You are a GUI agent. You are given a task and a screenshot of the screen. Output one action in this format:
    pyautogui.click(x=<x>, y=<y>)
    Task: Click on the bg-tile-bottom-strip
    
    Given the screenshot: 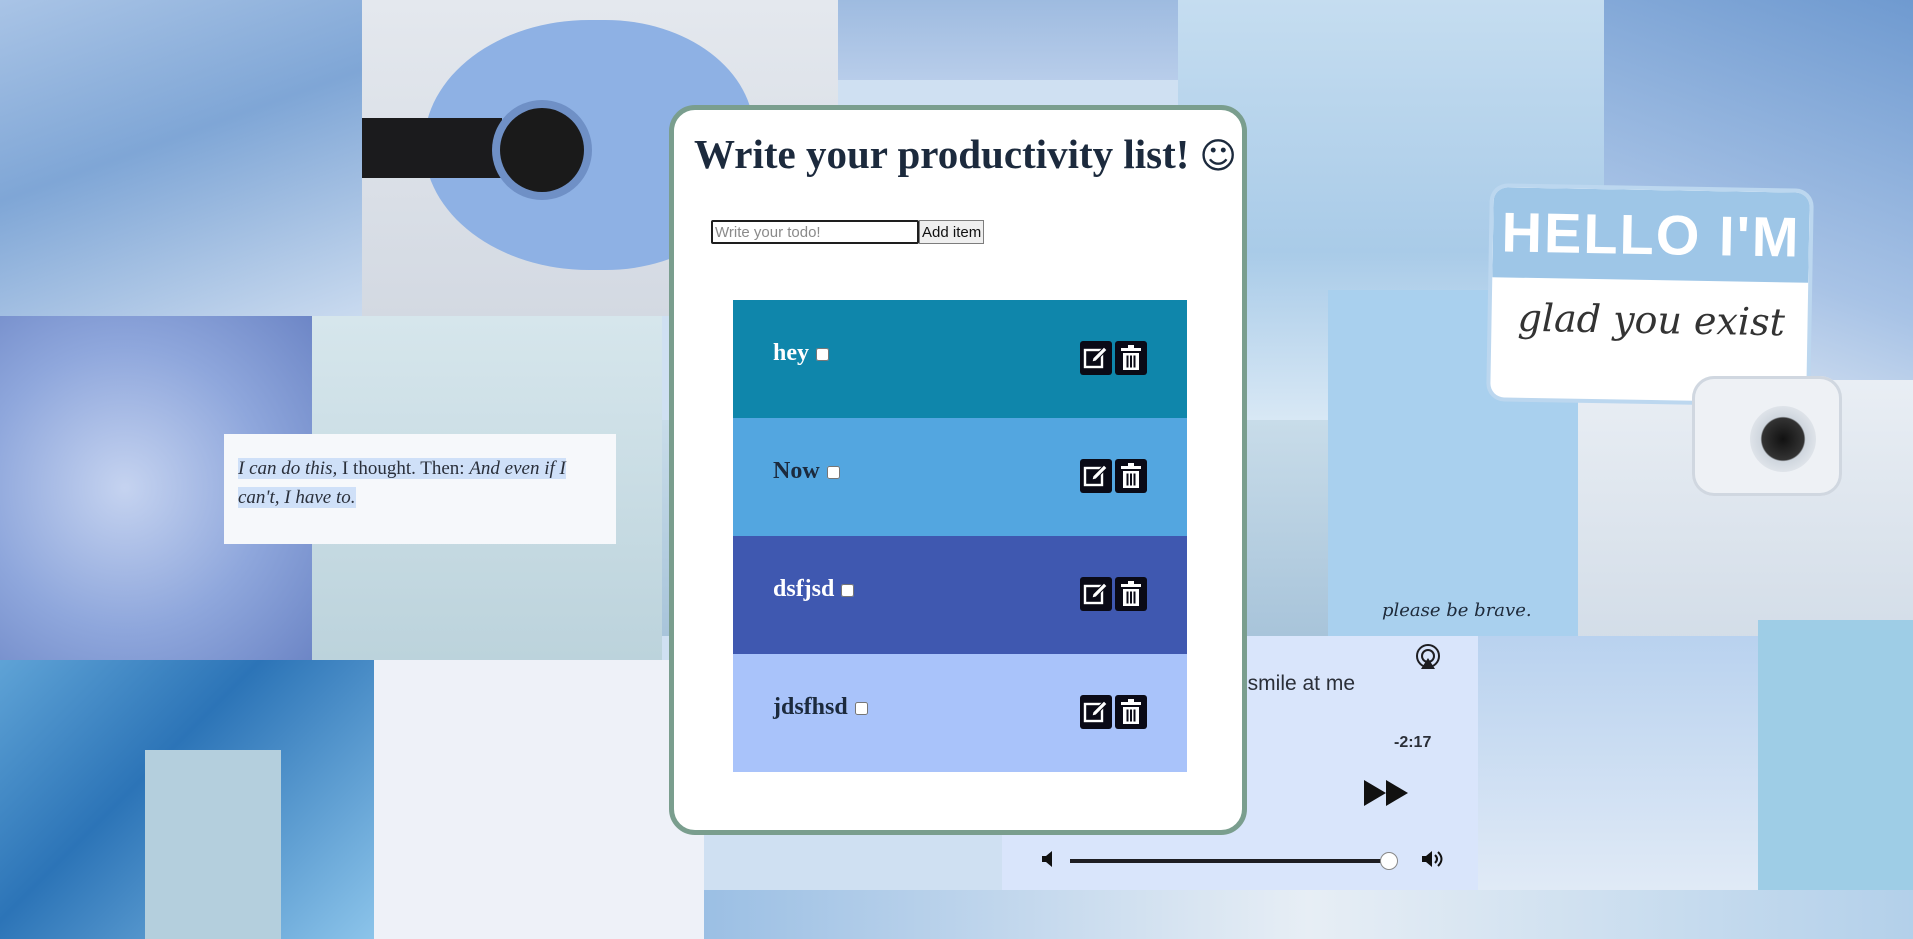 What is the action you would take?
    pyautogui.click(x=1308, y=914)
    